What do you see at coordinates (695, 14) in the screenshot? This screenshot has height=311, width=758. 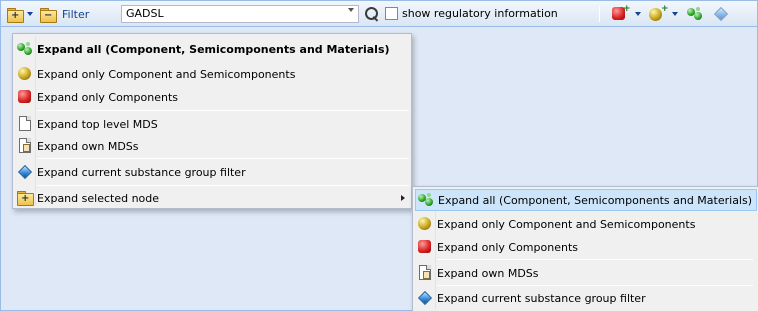 I see `material-icon` at bounding box center [695, 14].